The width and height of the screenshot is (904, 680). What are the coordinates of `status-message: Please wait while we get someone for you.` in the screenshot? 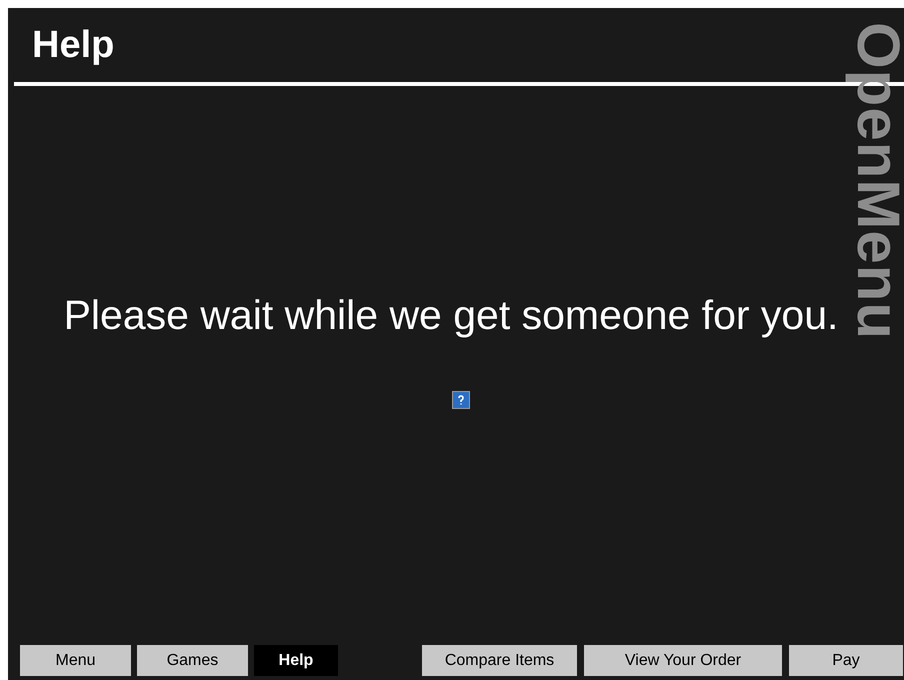 It's located at (451, 315).